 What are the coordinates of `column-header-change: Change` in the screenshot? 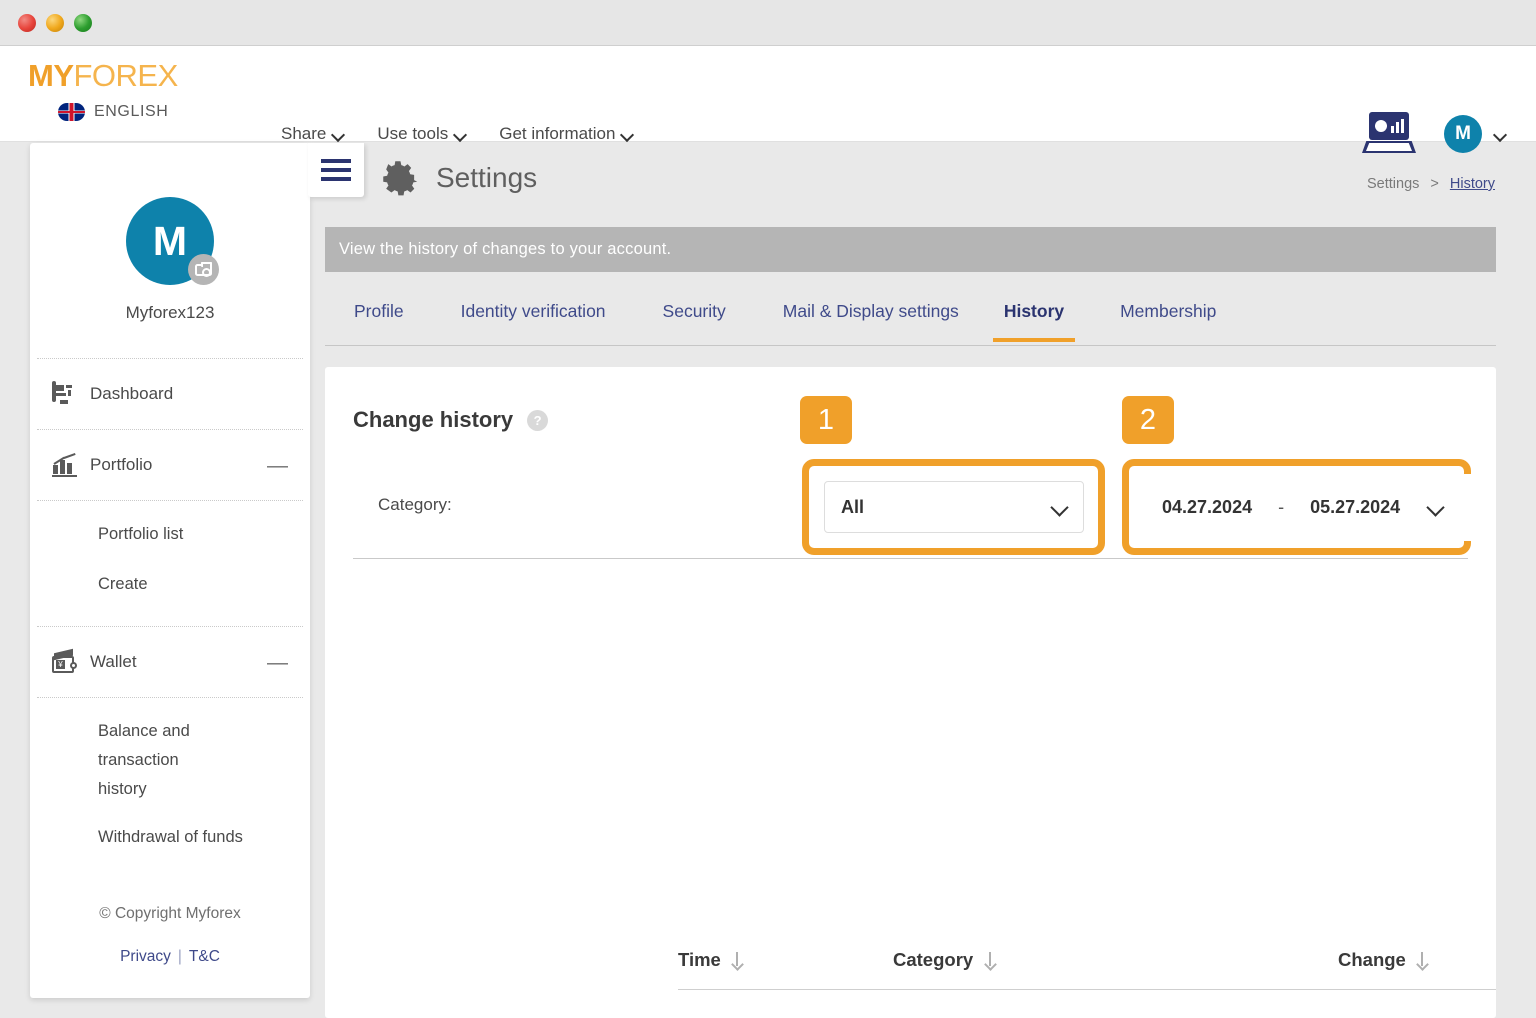 It's located at (1417, 960).